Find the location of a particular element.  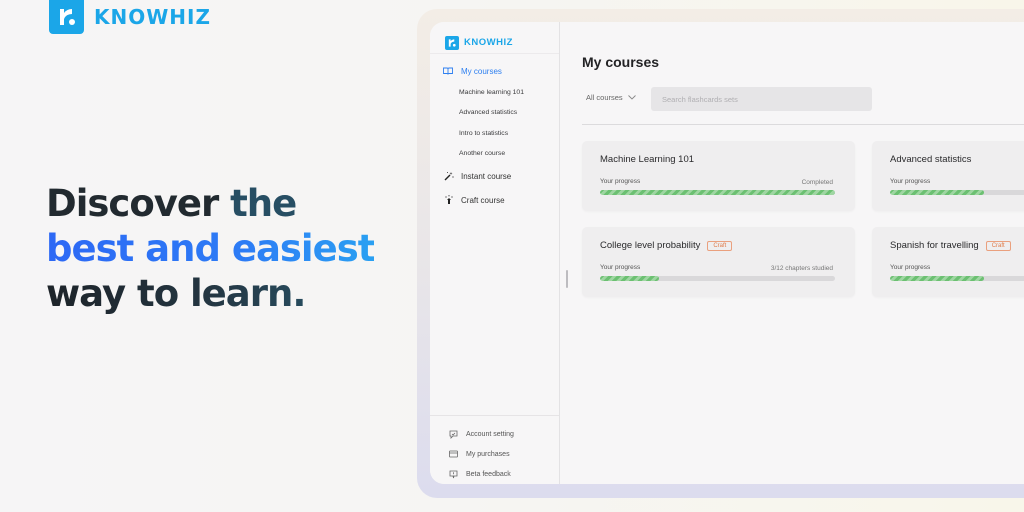

sidebar-item-account-setting: Account setting is located at coordinates (494, 434).